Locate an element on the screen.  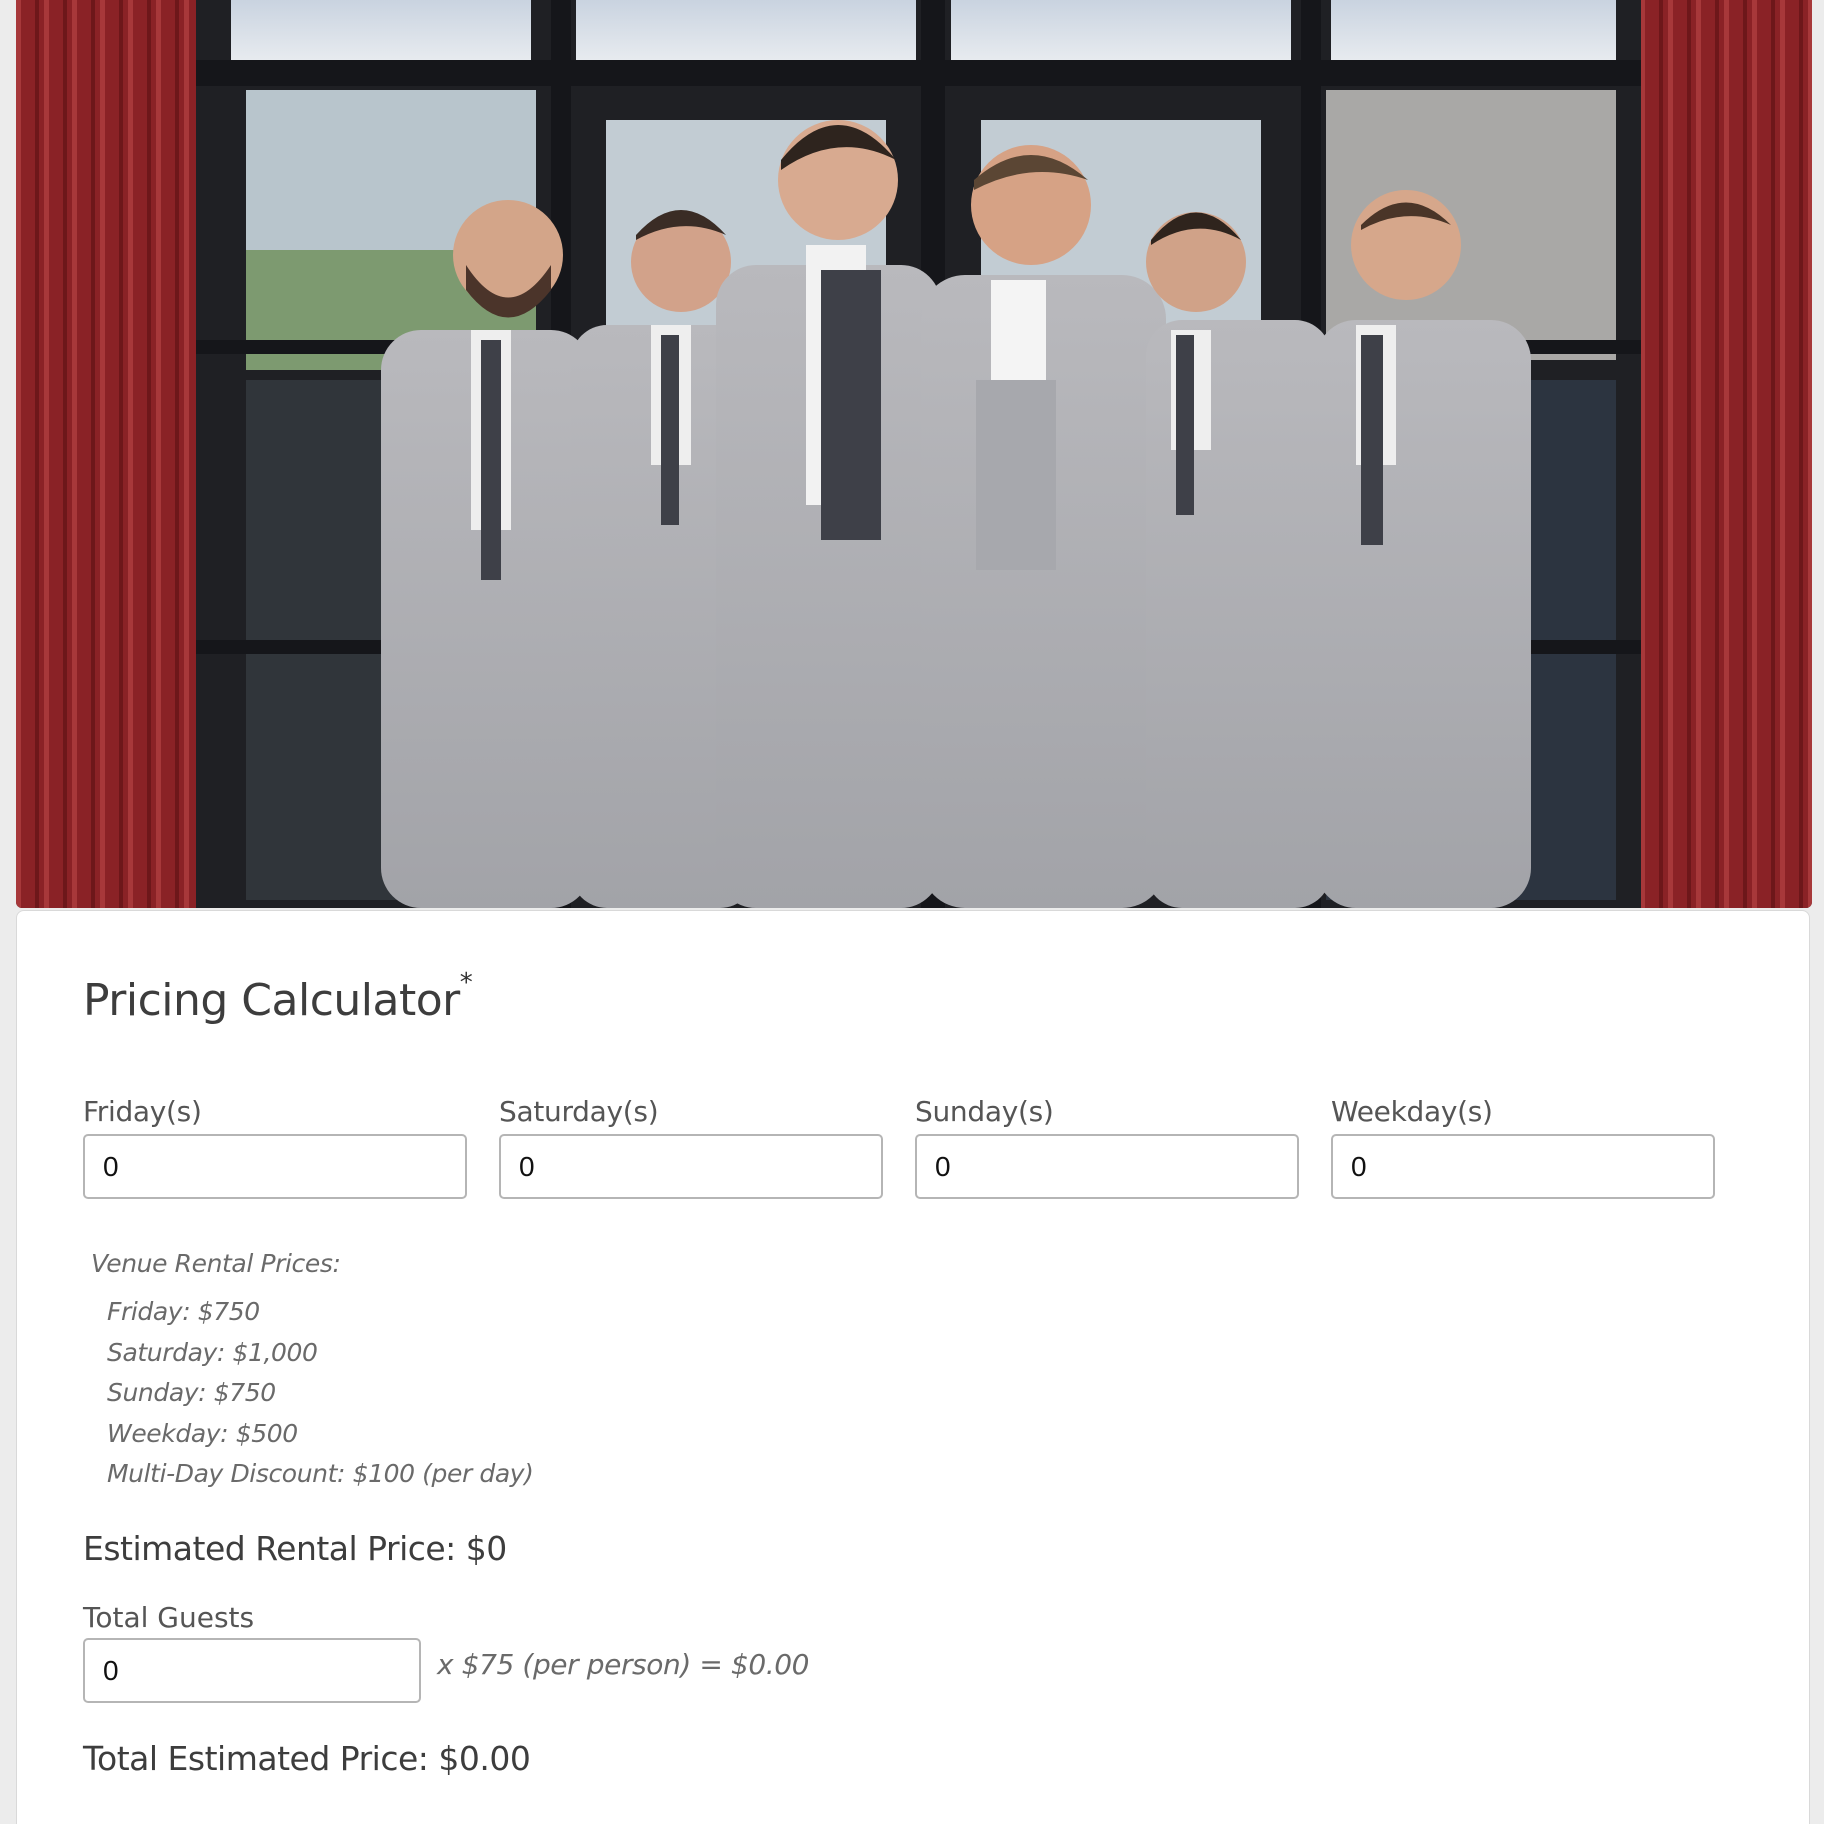
estimated-rental-price: Estimated Rental Price: $0 is located at coordinates (295, 1548).